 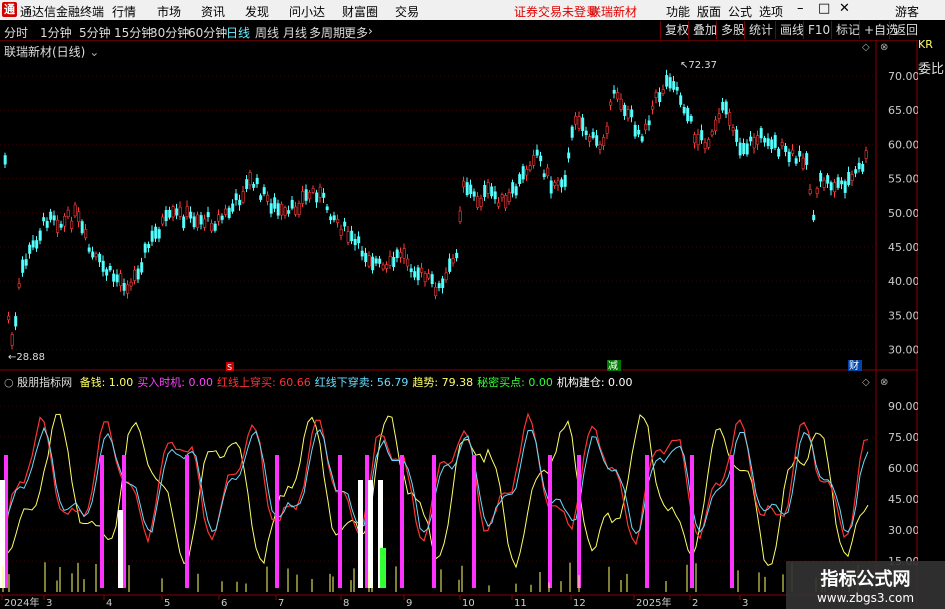 I want to click on side-panel-item: 委比, so click(x=931, y=69).